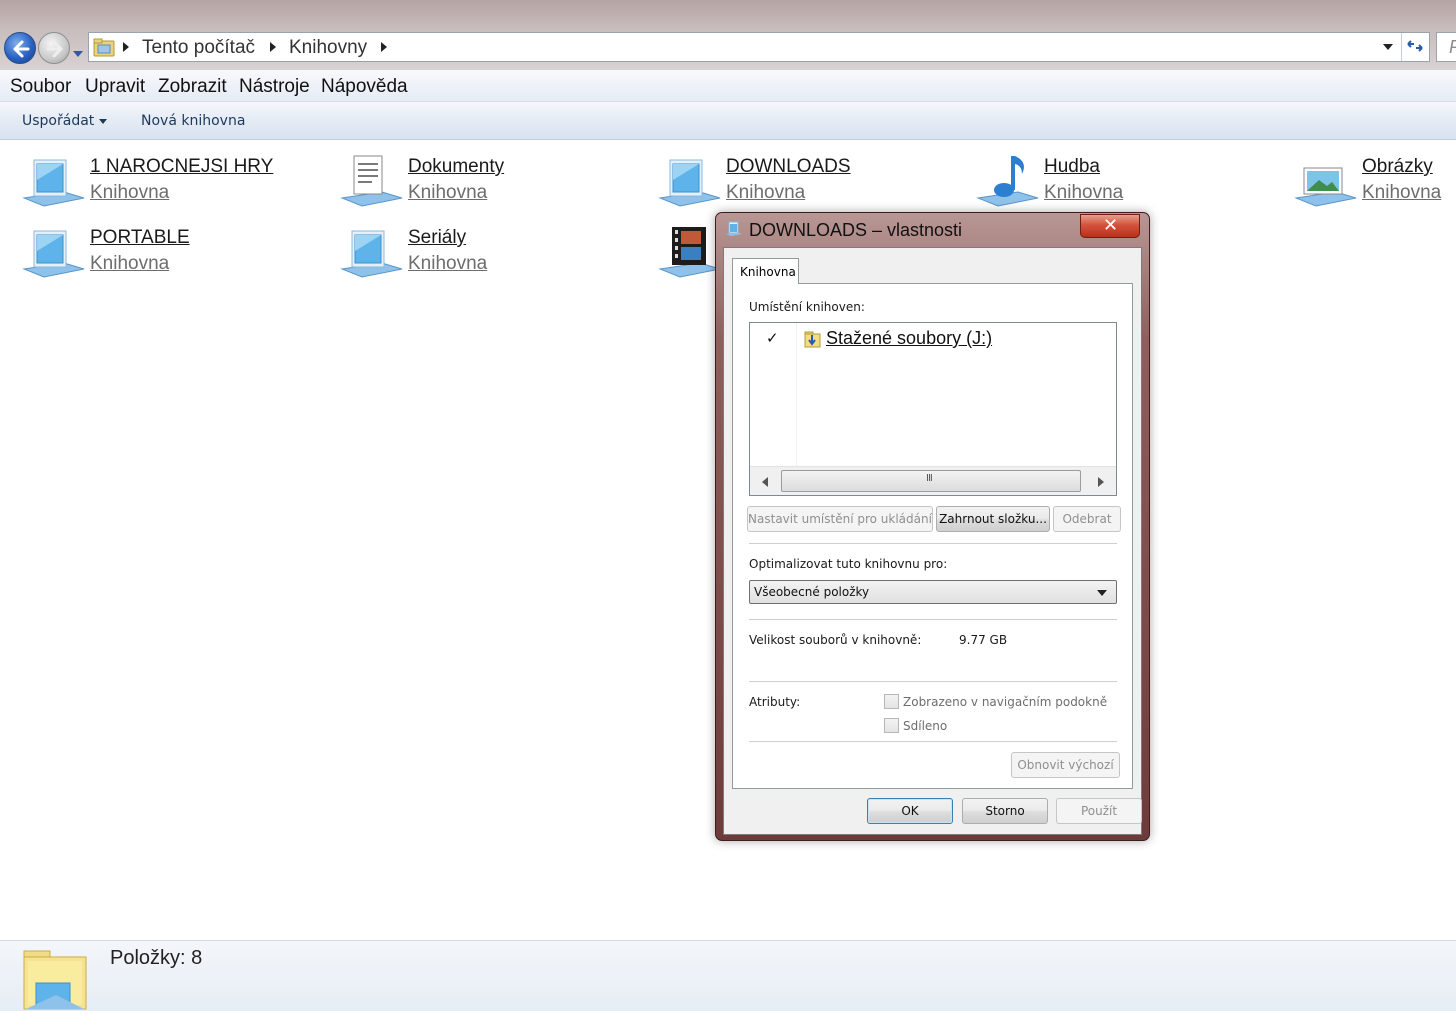 The image size is (1456, 1011). Describe the element at coordinates (437, 237) in the screenshot. I see `library-name: Seriály` at that location.